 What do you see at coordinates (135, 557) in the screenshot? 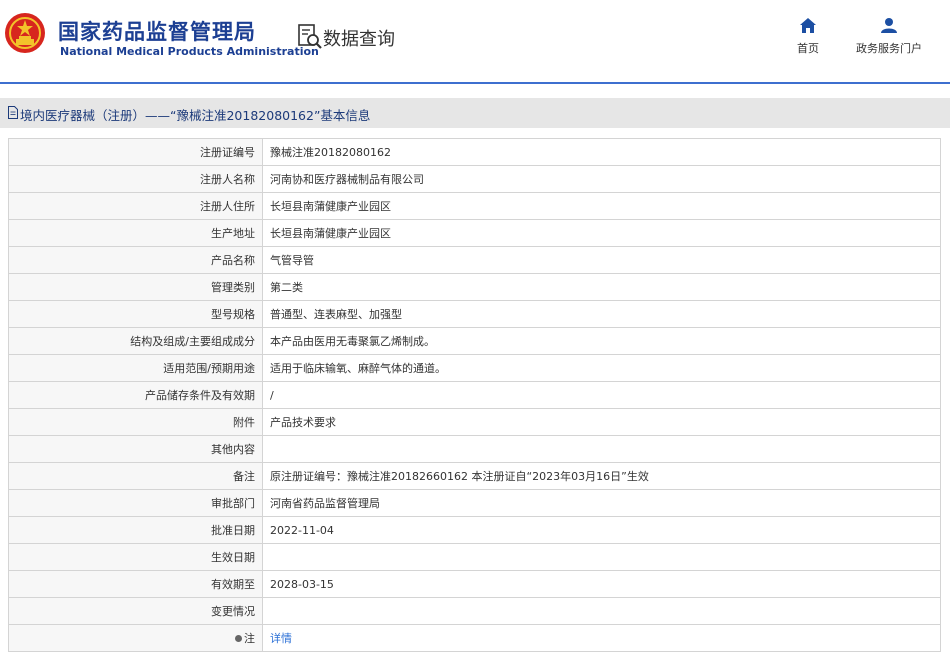
I see `field-label: 生效日期` at bounding box center [135, 557].